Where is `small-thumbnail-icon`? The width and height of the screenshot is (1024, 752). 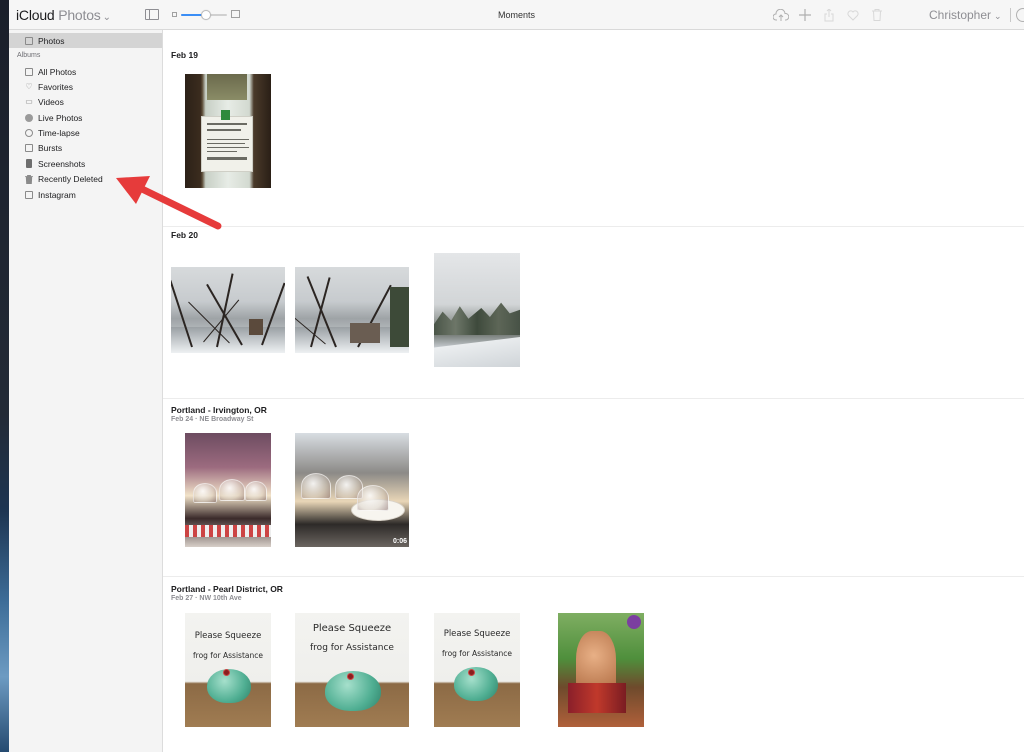 small-thumbnail-icon is located at coordinates (174, 14).